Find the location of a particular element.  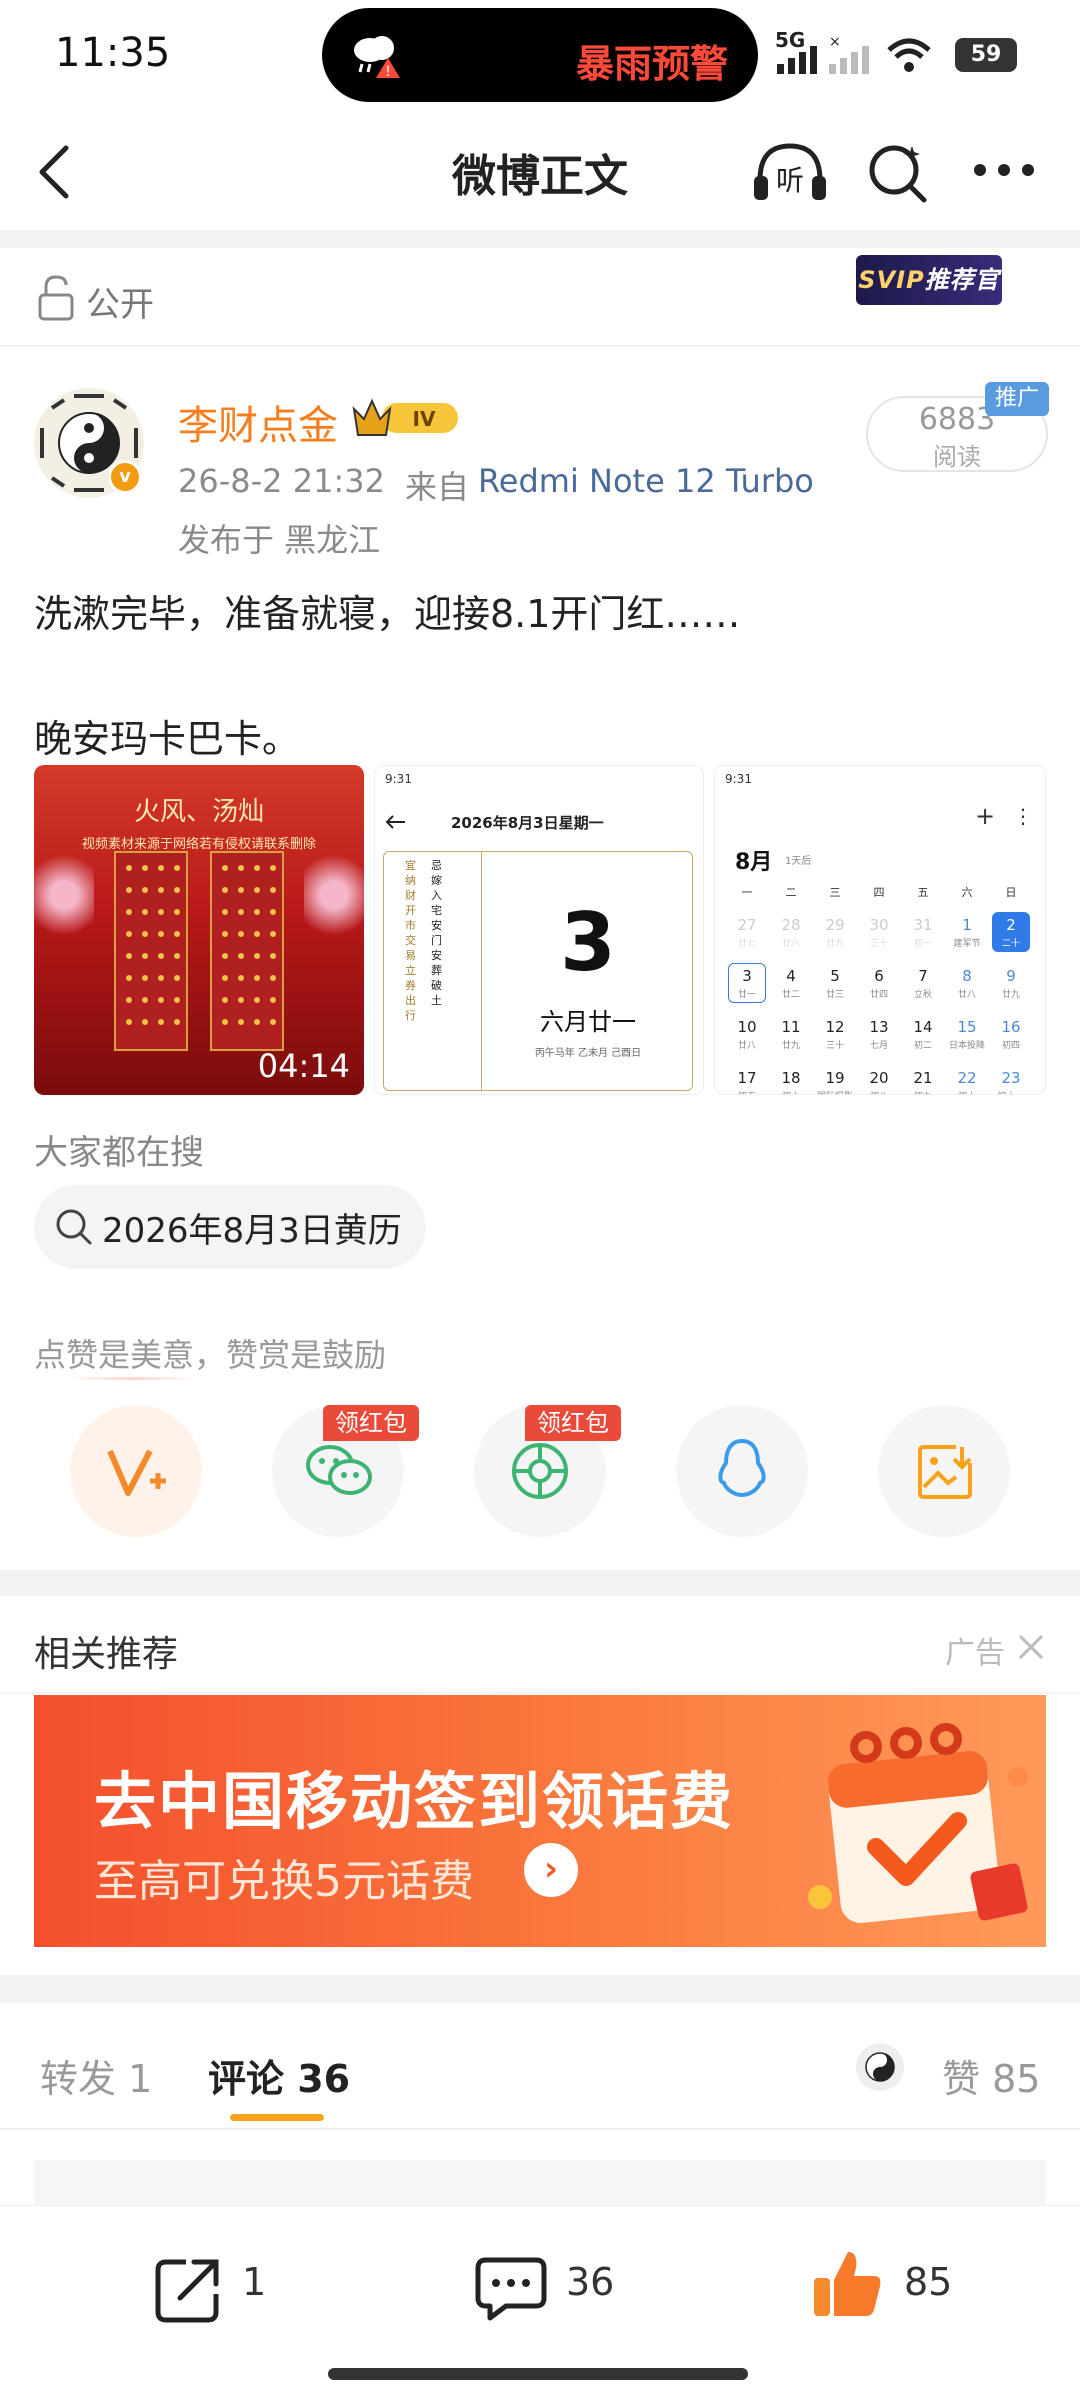

home-indicator is located at coordinates (538, 2374).